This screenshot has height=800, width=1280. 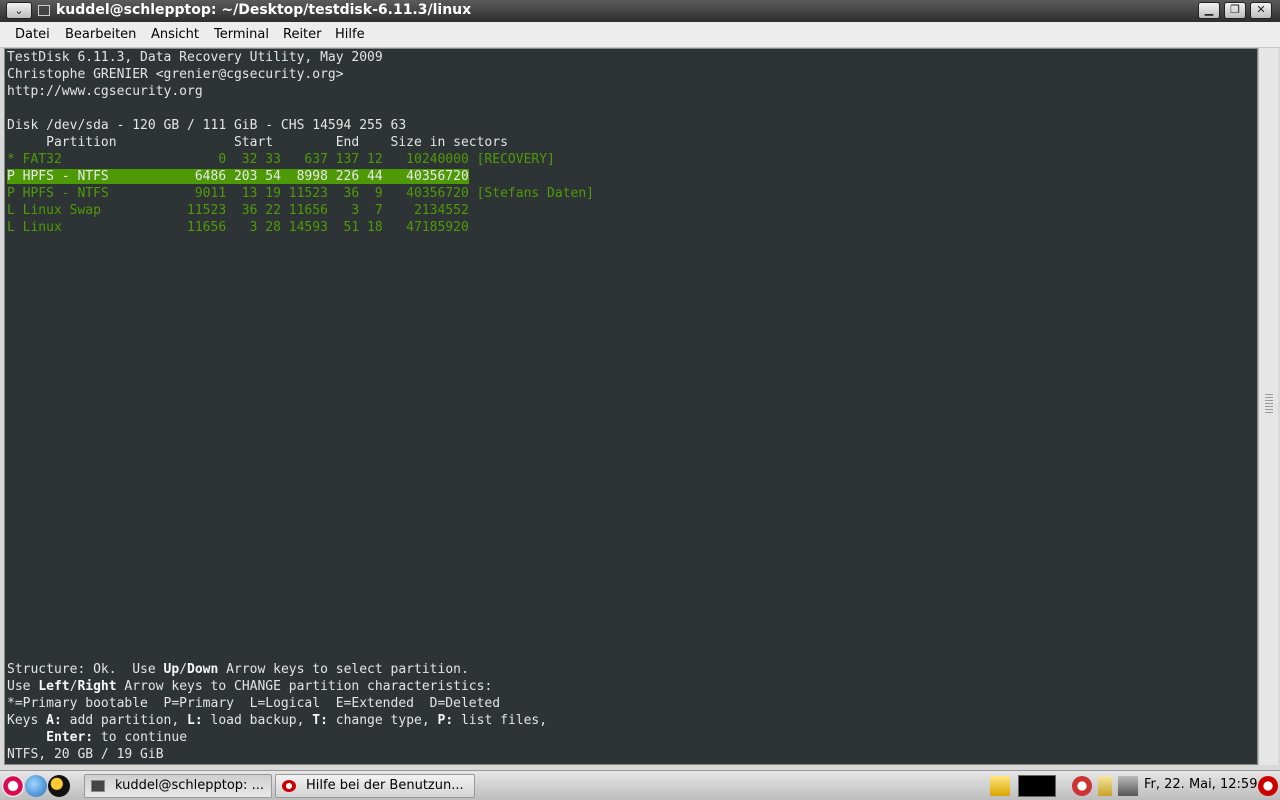 I want to click on text: list files,, so click(x=500, y=720).